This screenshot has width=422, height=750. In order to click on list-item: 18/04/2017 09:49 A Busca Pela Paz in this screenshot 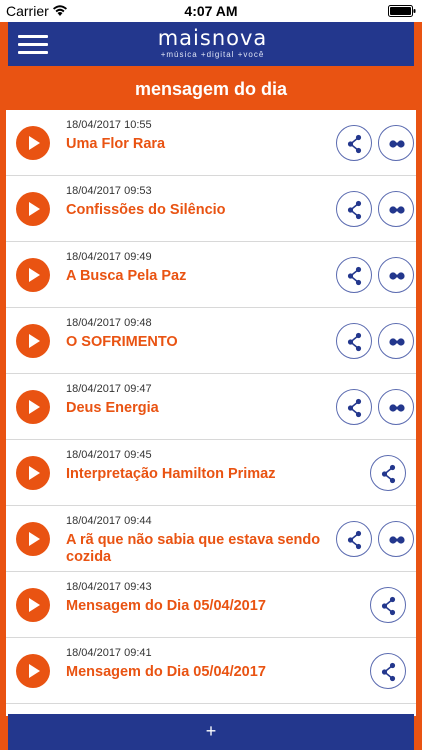, I will do `click(211, 275)`.